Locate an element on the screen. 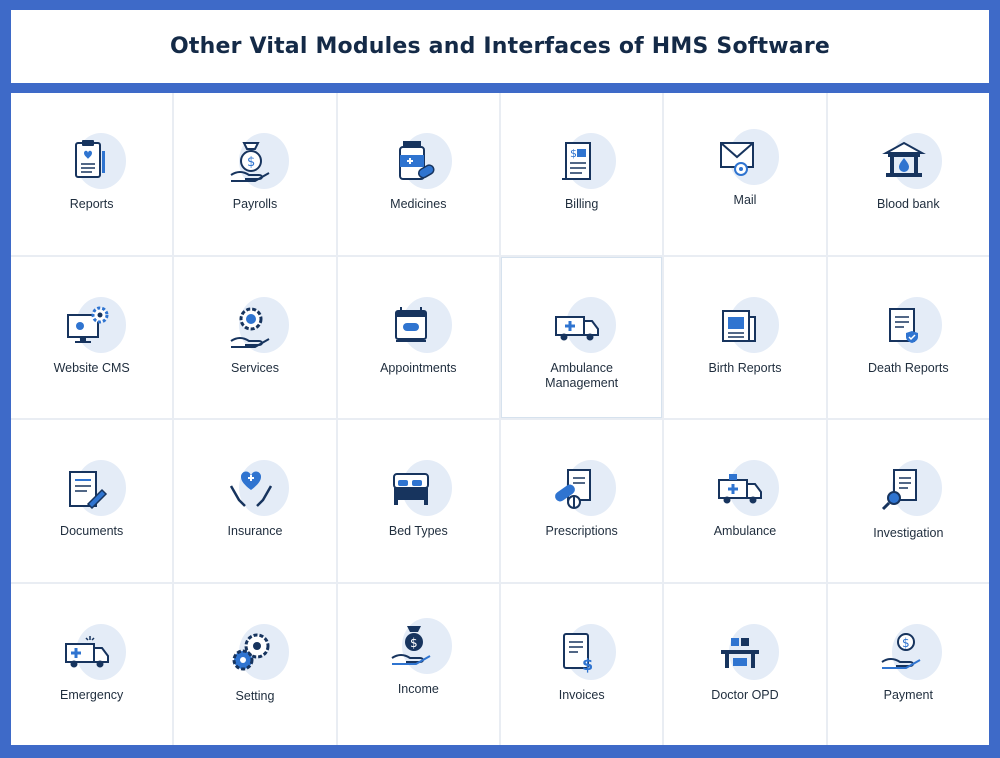  module-label: Prescriptions is located at coordinates (581, 531).